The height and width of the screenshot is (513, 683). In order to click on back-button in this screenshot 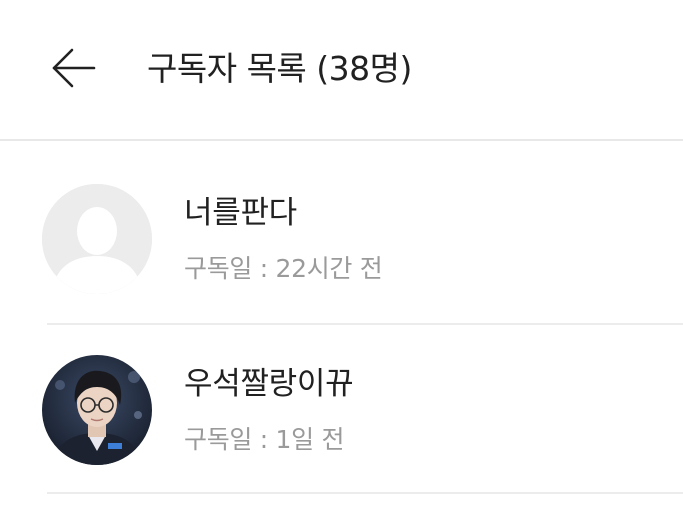, I will do `click(72, 68)`.